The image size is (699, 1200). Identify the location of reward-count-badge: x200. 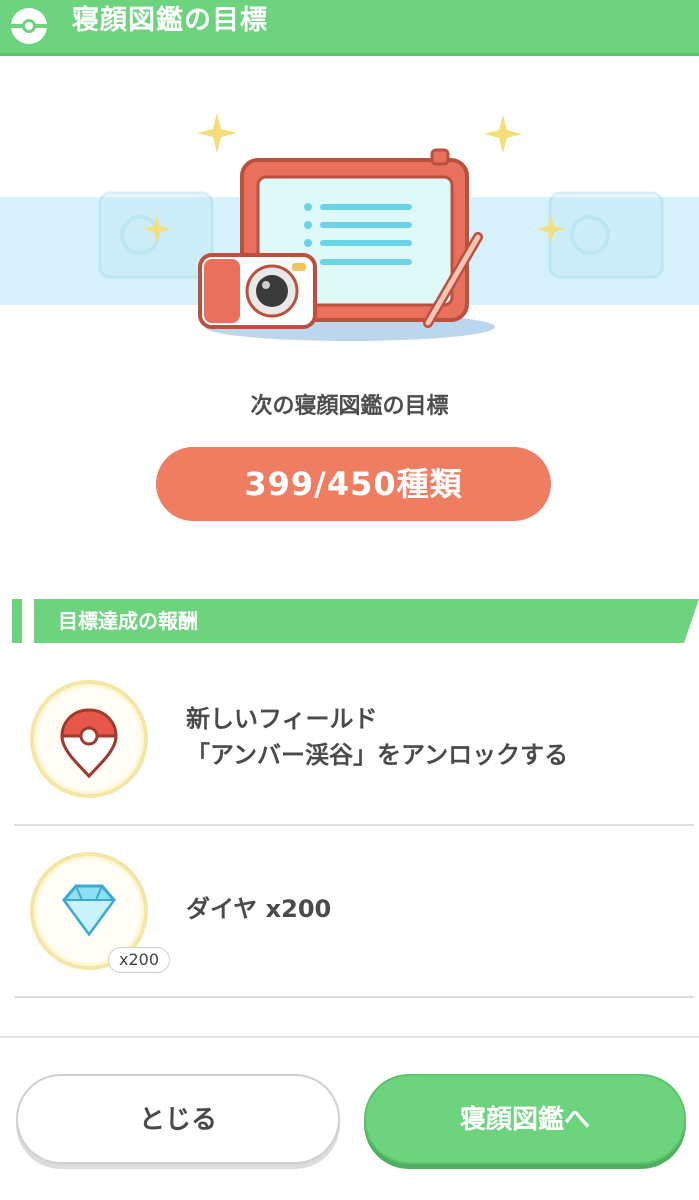
(139, 960).